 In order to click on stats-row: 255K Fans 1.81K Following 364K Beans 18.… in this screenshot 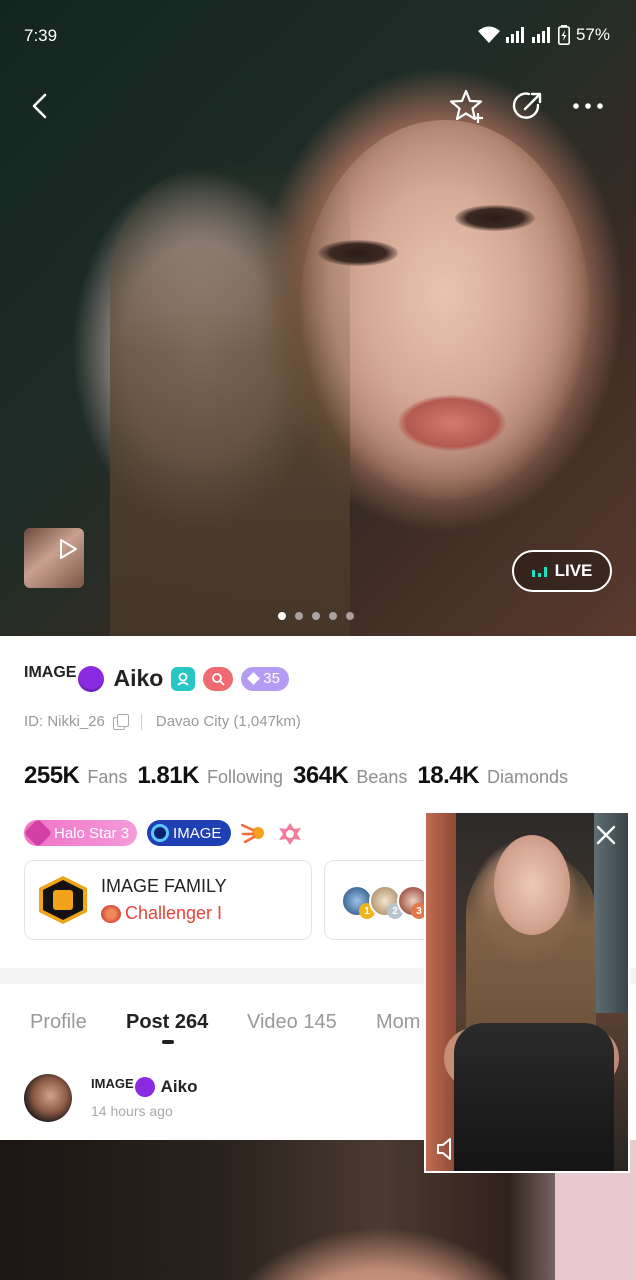, I will do `click(297, 776)`.